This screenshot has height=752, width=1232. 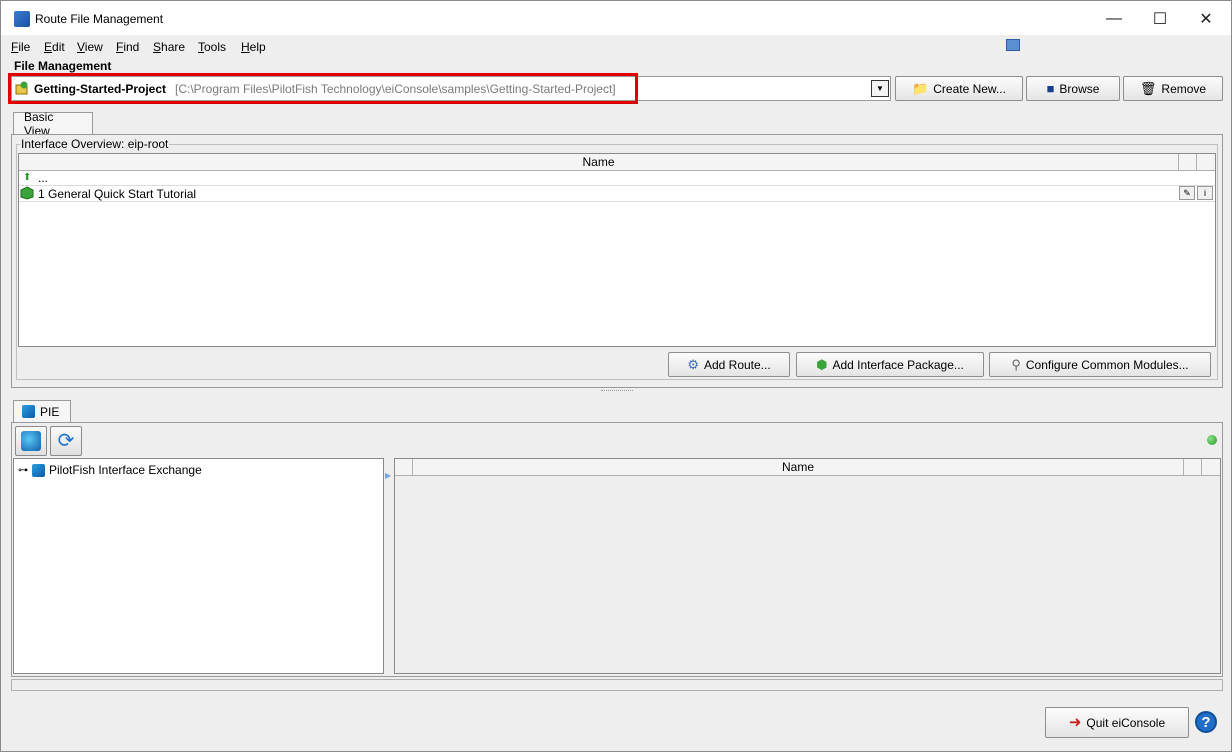 What do you see at coordinates (27, 193) in the screenshot?
I see `package-icon` at bounding box center [27, 193].